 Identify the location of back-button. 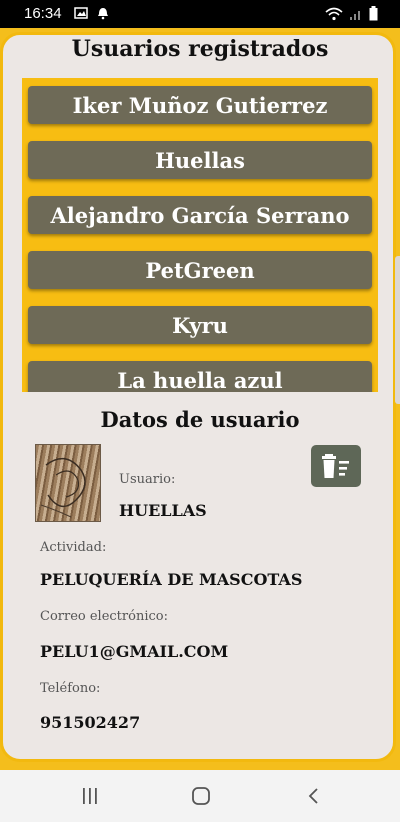
(314, 796).